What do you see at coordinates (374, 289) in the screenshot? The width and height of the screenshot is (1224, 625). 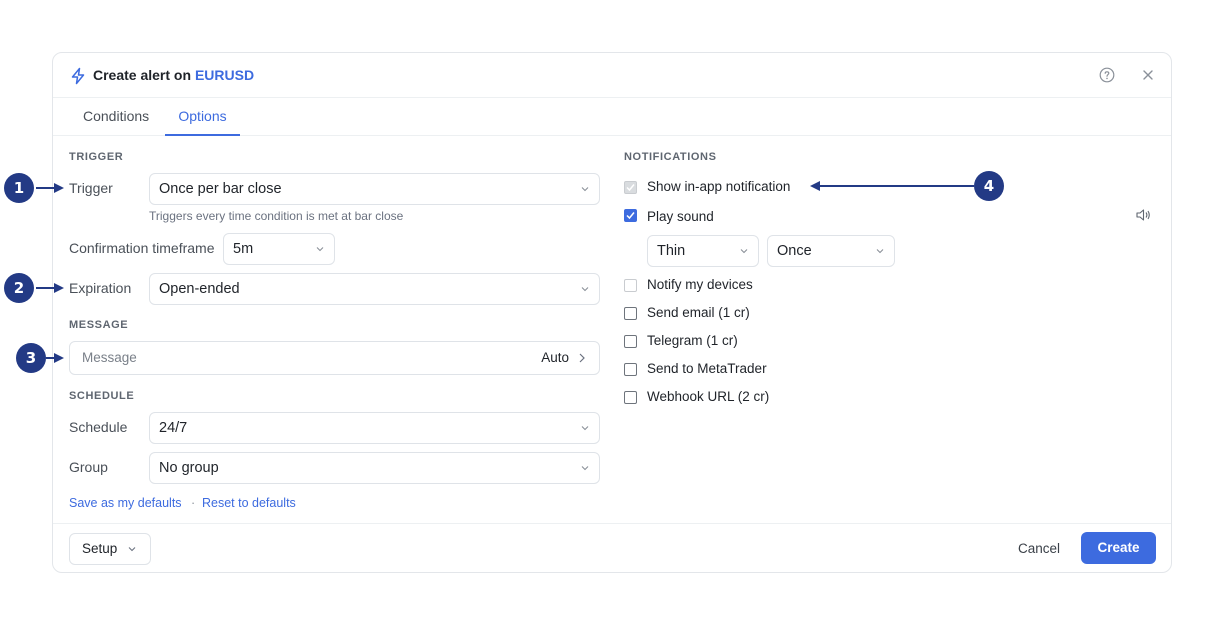 I see `expiration-select: Open-ended` at bounding box center [374, 289].